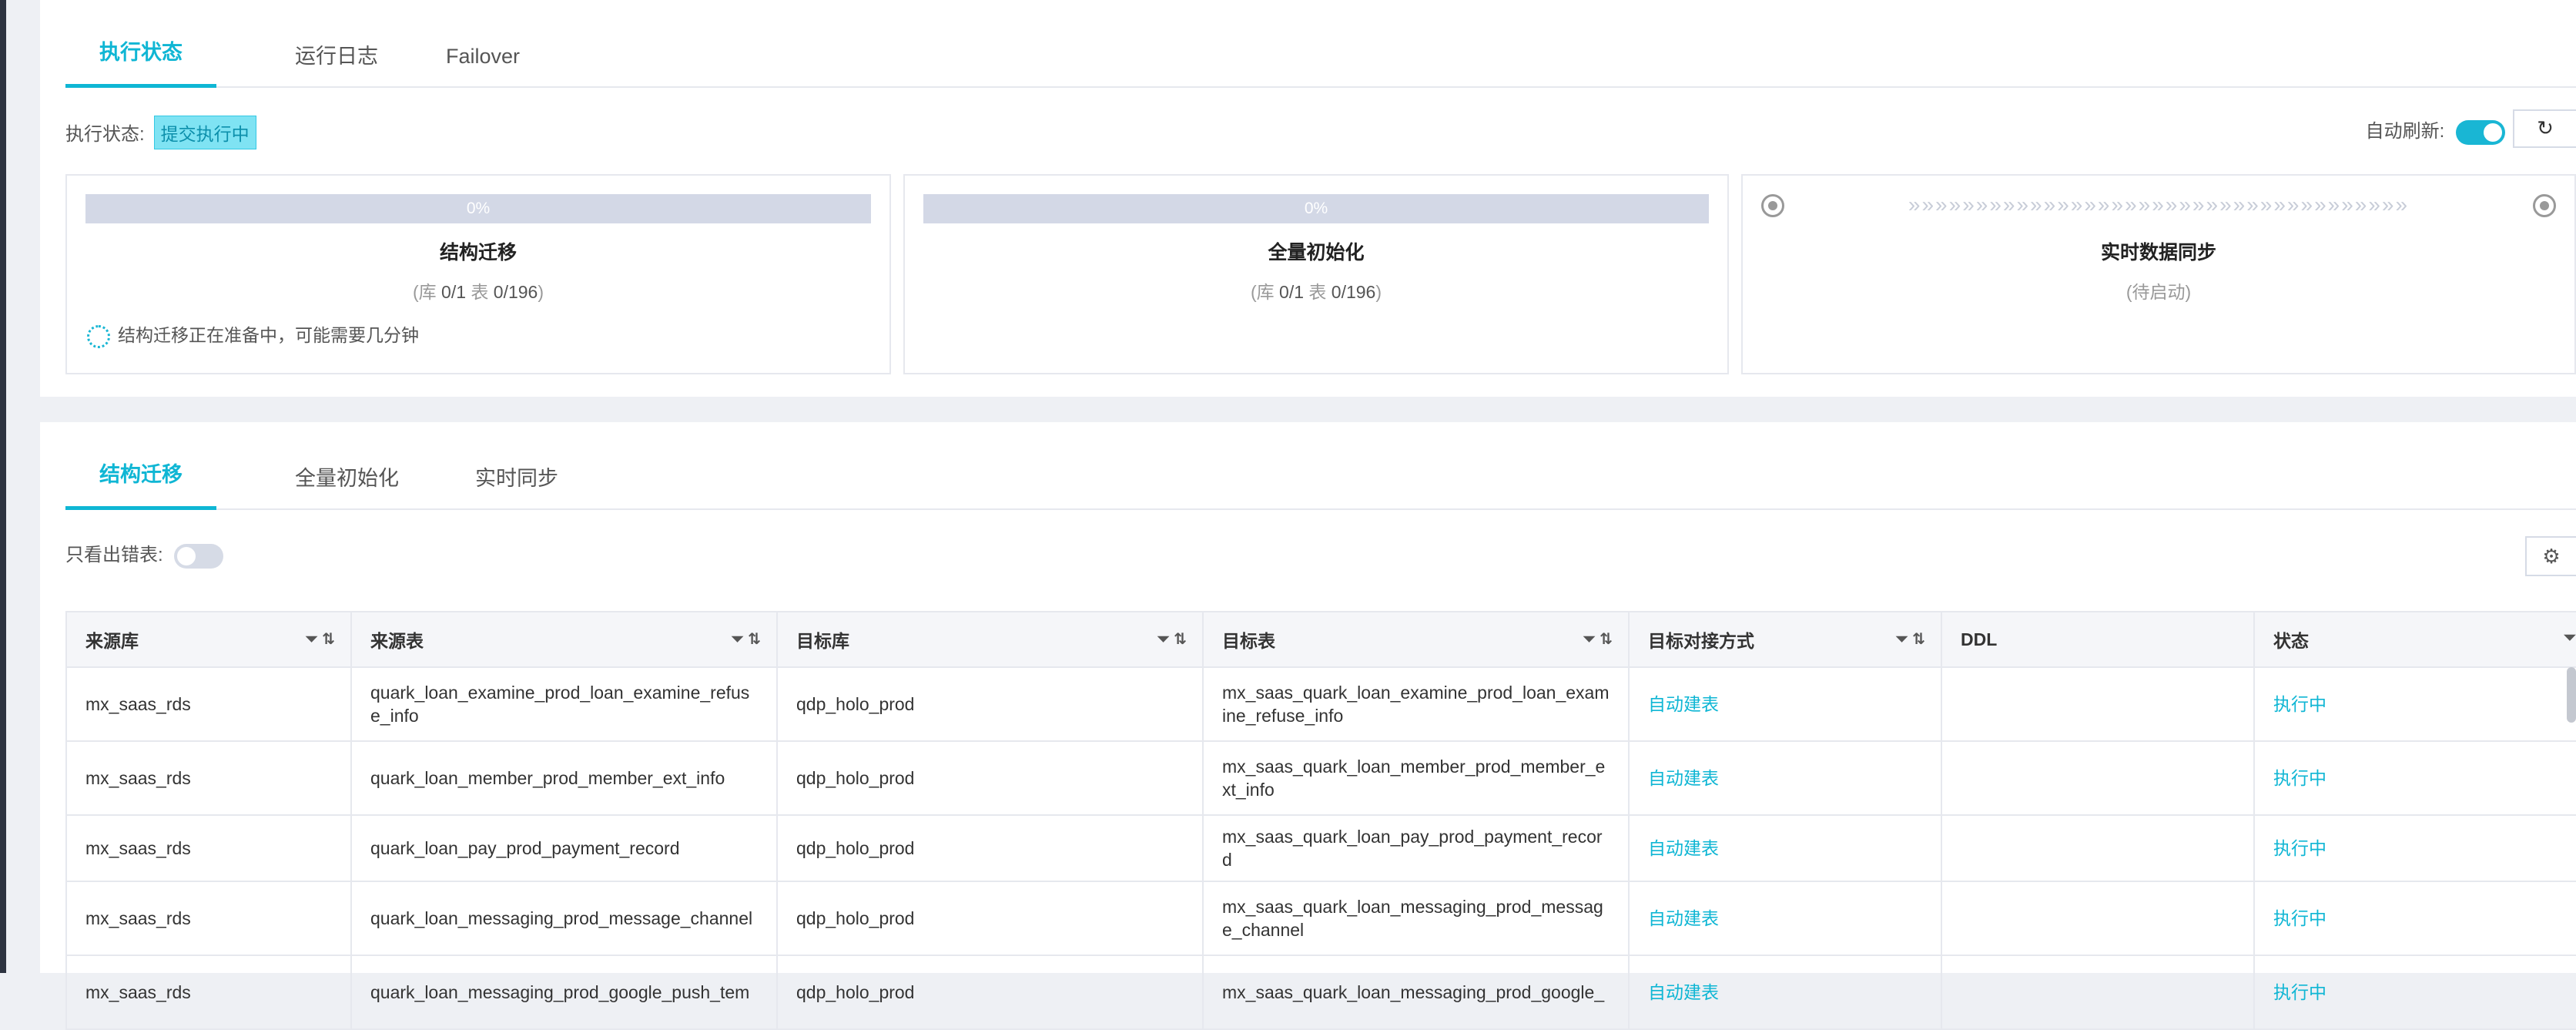  Describe the element at coordinates (1773, 205) in the screenshot. I see `start-target-icon` at that location.